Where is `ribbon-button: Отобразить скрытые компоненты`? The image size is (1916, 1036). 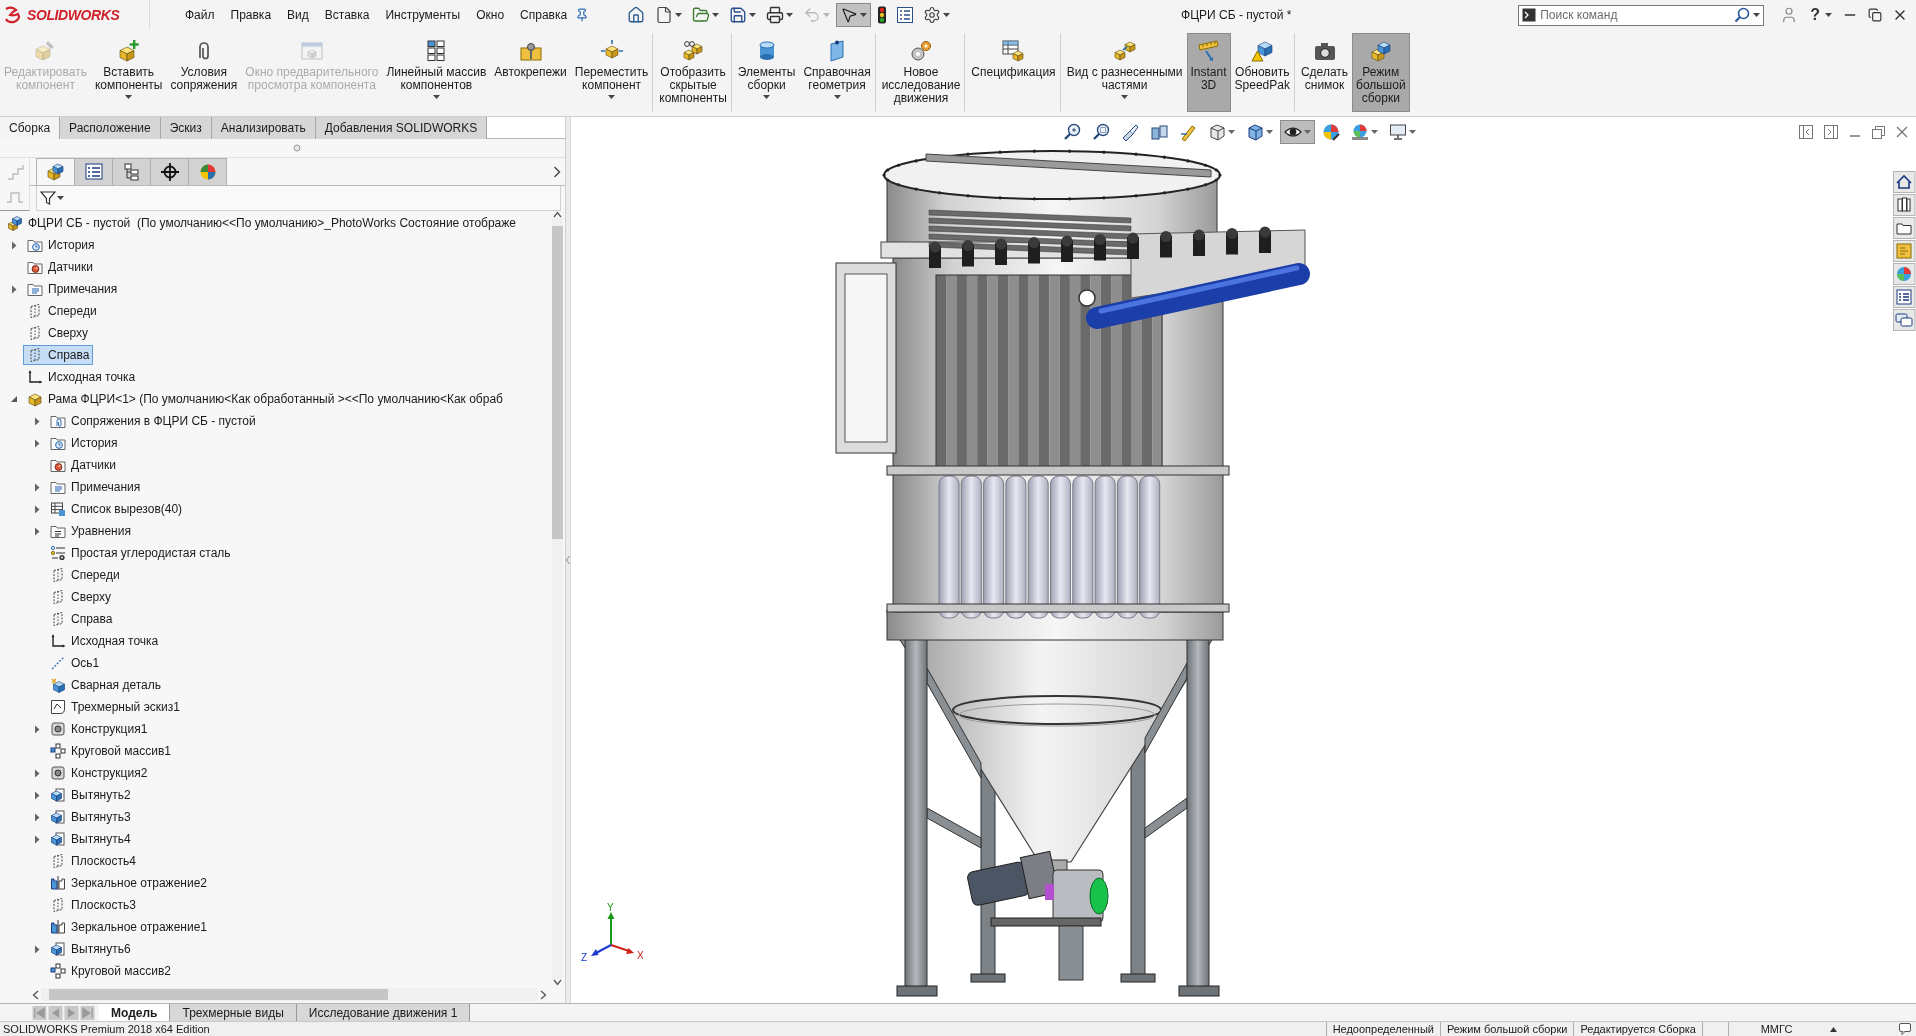 ribbon-button: Отобразить скрытые компоненты is located at coordinates (691, 72).